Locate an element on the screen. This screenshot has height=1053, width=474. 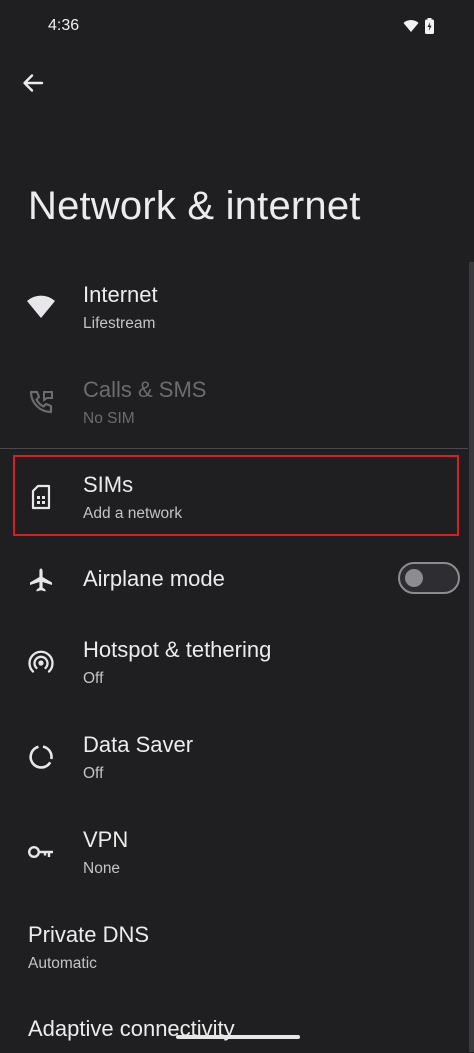
sim-card-icon is located at coordinates (41, 497).